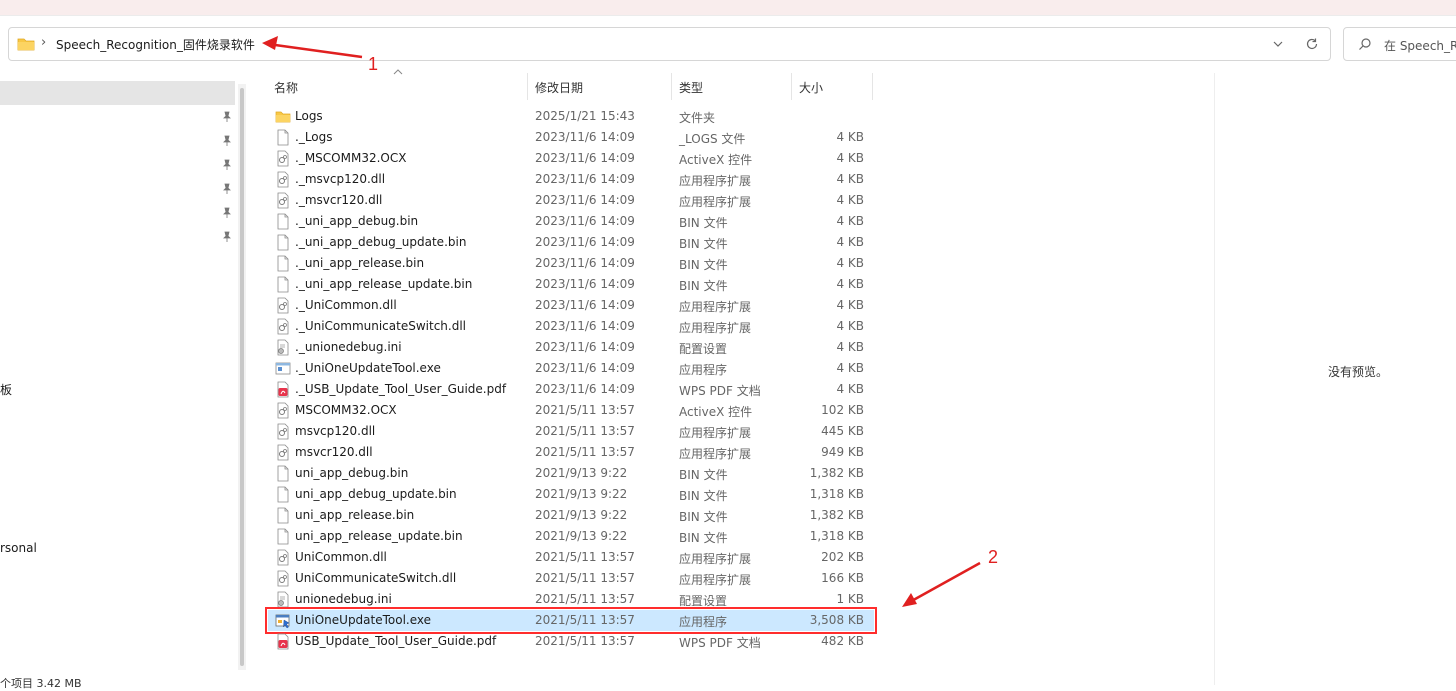 The height and width of the screenshot is (691, 1456). I want to click on nav-item-label: 板, so click(6, 389).